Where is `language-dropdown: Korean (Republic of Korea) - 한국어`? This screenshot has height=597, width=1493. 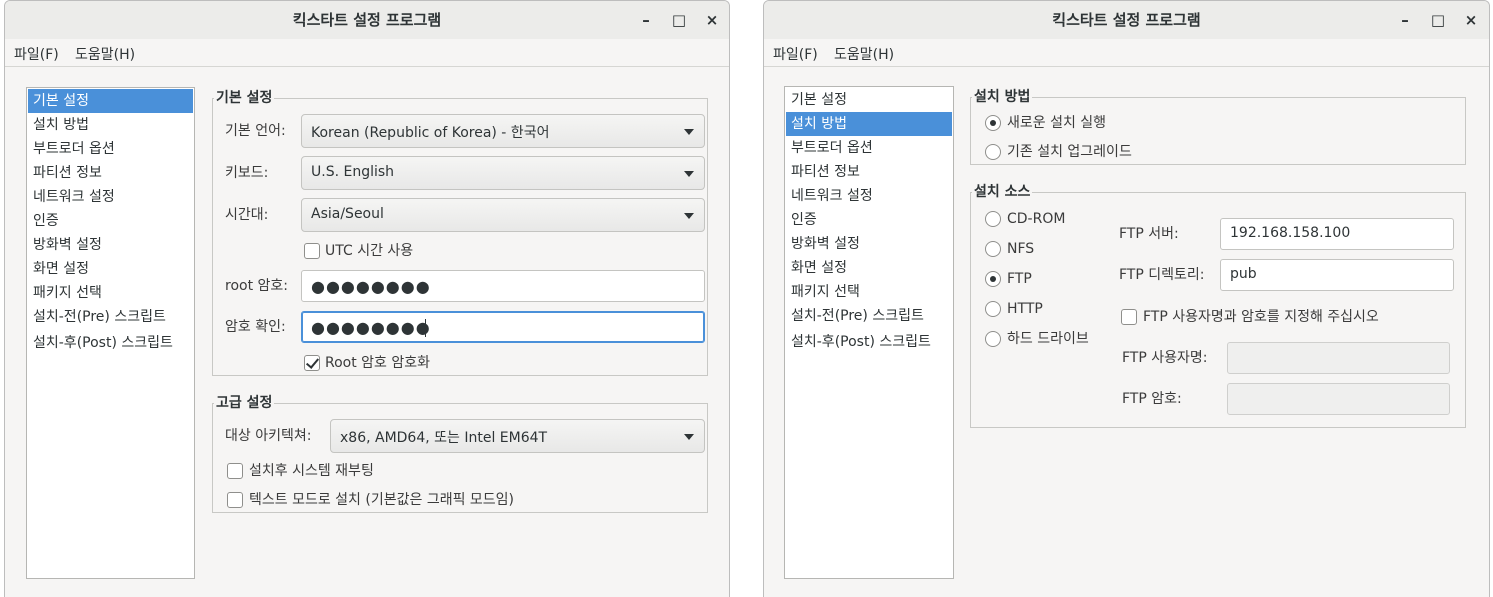 language-dropdown: Korean (Republic of Korea) - 한국어 is located at coordinates (503, 131).